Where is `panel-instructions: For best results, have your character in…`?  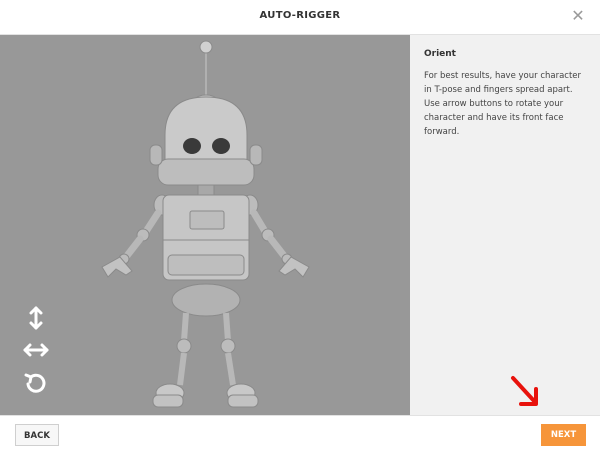 panel-instructions: For best results, have your character in… is located at coordinates (503, 104).